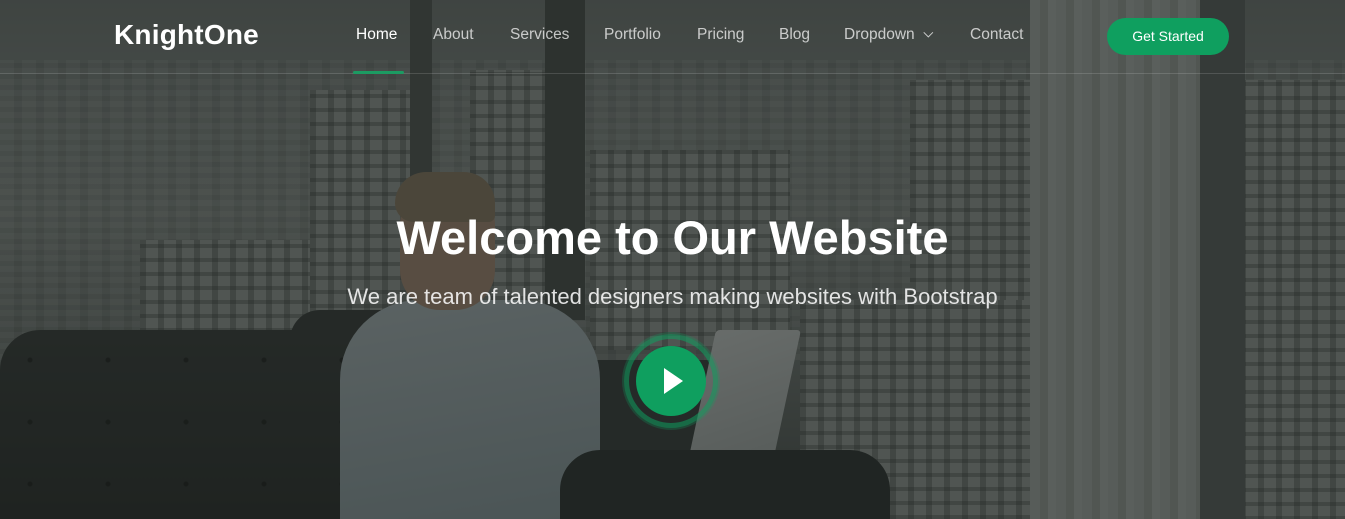  I want to click on nav-active-indicator, so click(378, 72).